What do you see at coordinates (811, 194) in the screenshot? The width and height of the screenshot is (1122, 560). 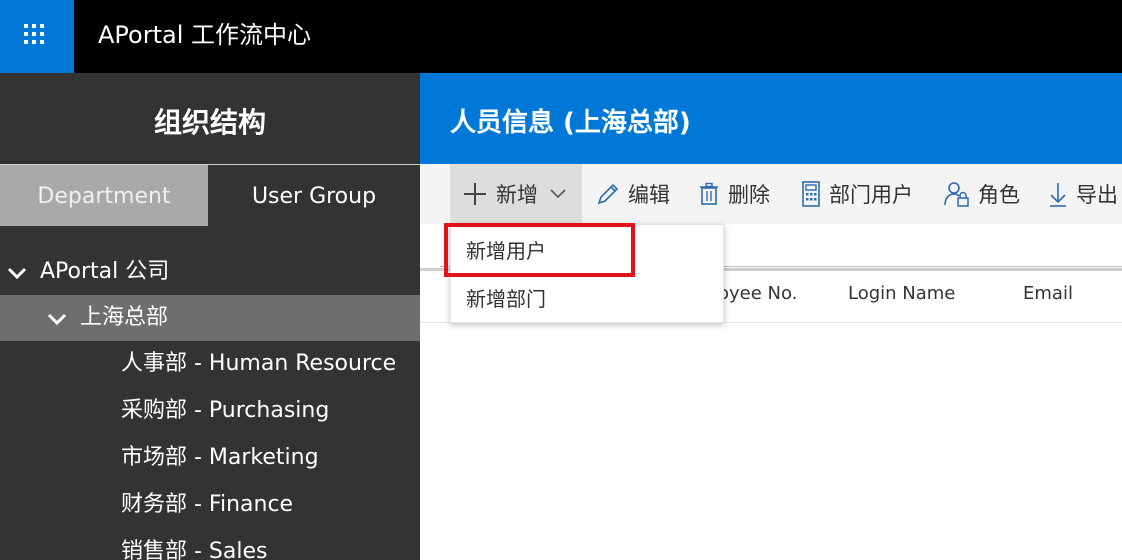 I see `calculator-icon` at bounding box center [811, 194].